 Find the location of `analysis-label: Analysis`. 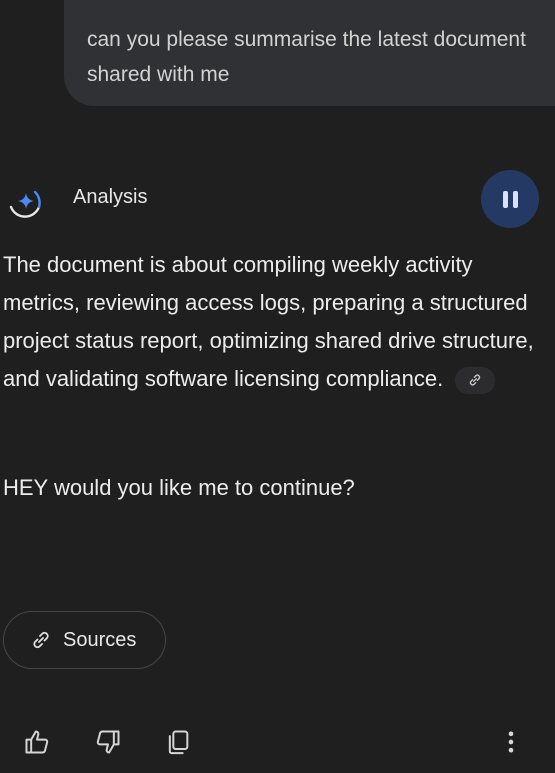

analysis-label: Analysis is located at coordinates (110, 197).